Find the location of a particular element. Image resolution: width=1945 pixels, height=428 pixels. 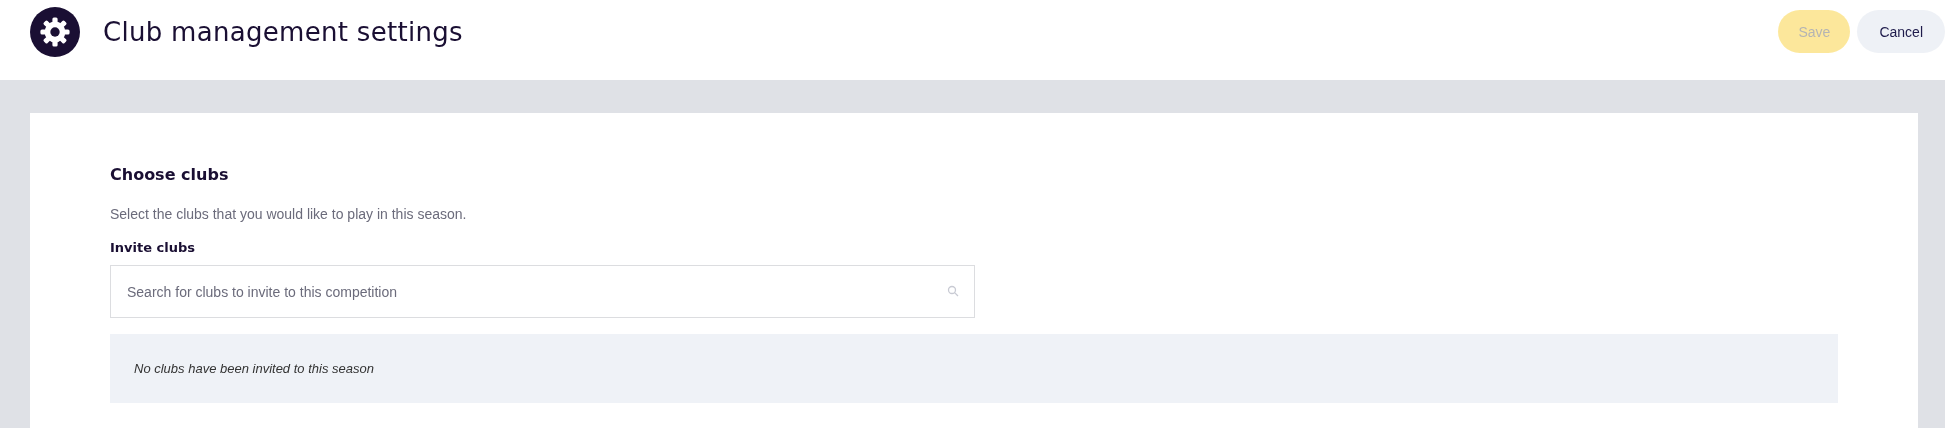

section-title: Choose clubs is located at coordinates (170, 174).